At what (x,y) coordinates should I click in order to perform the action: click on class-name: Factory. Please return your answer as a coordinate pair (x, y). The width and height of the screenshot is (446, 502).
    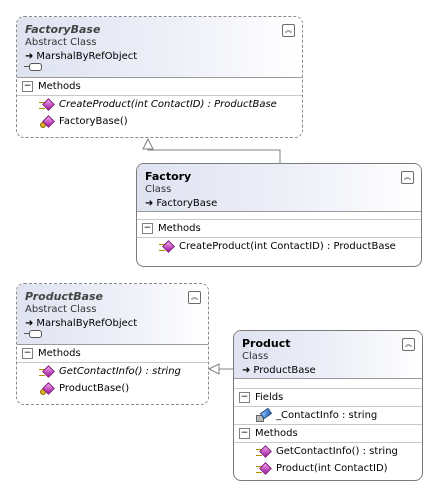
    Looking at the image, I should click on (168, 176).